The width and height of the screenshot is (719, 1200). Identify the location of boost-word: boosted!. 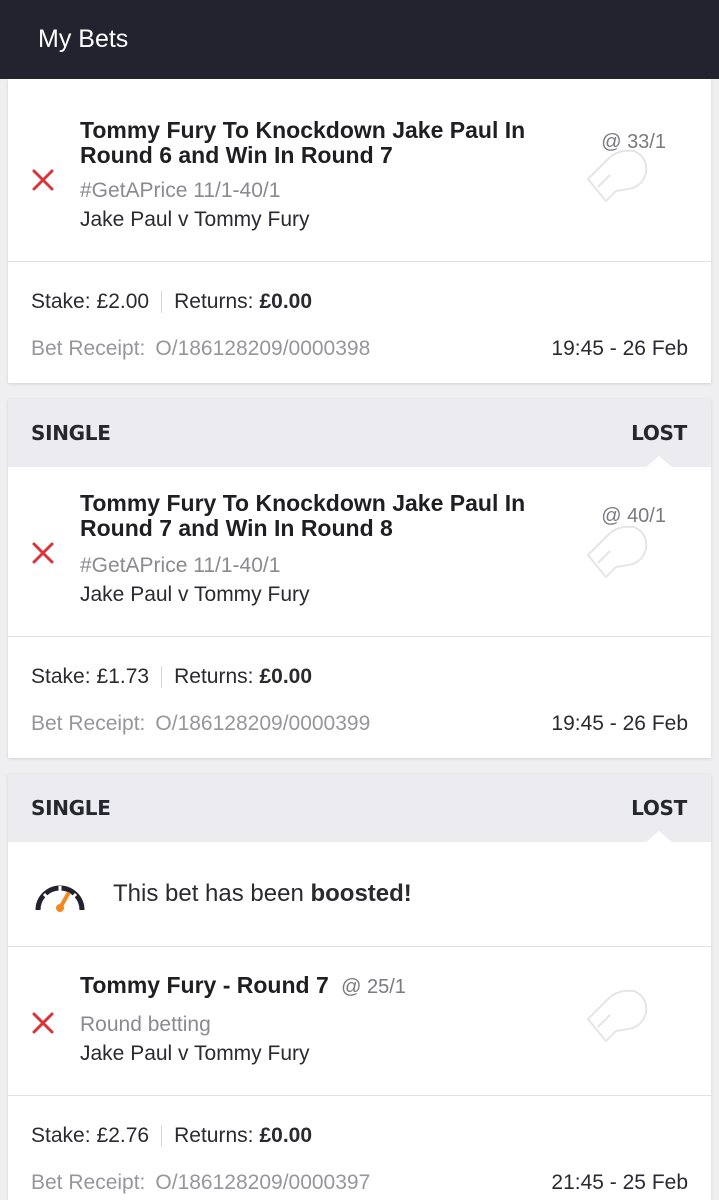
(361, 893).